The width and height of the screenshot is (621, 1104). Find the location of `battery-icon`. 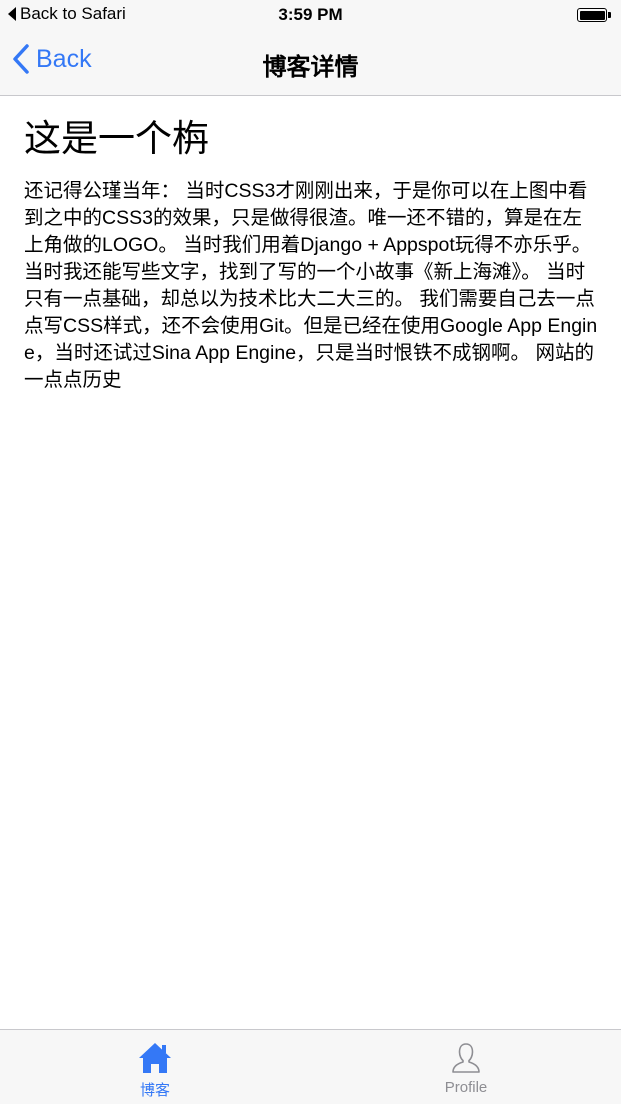

battery-icon is located at coordinates (594, 15).